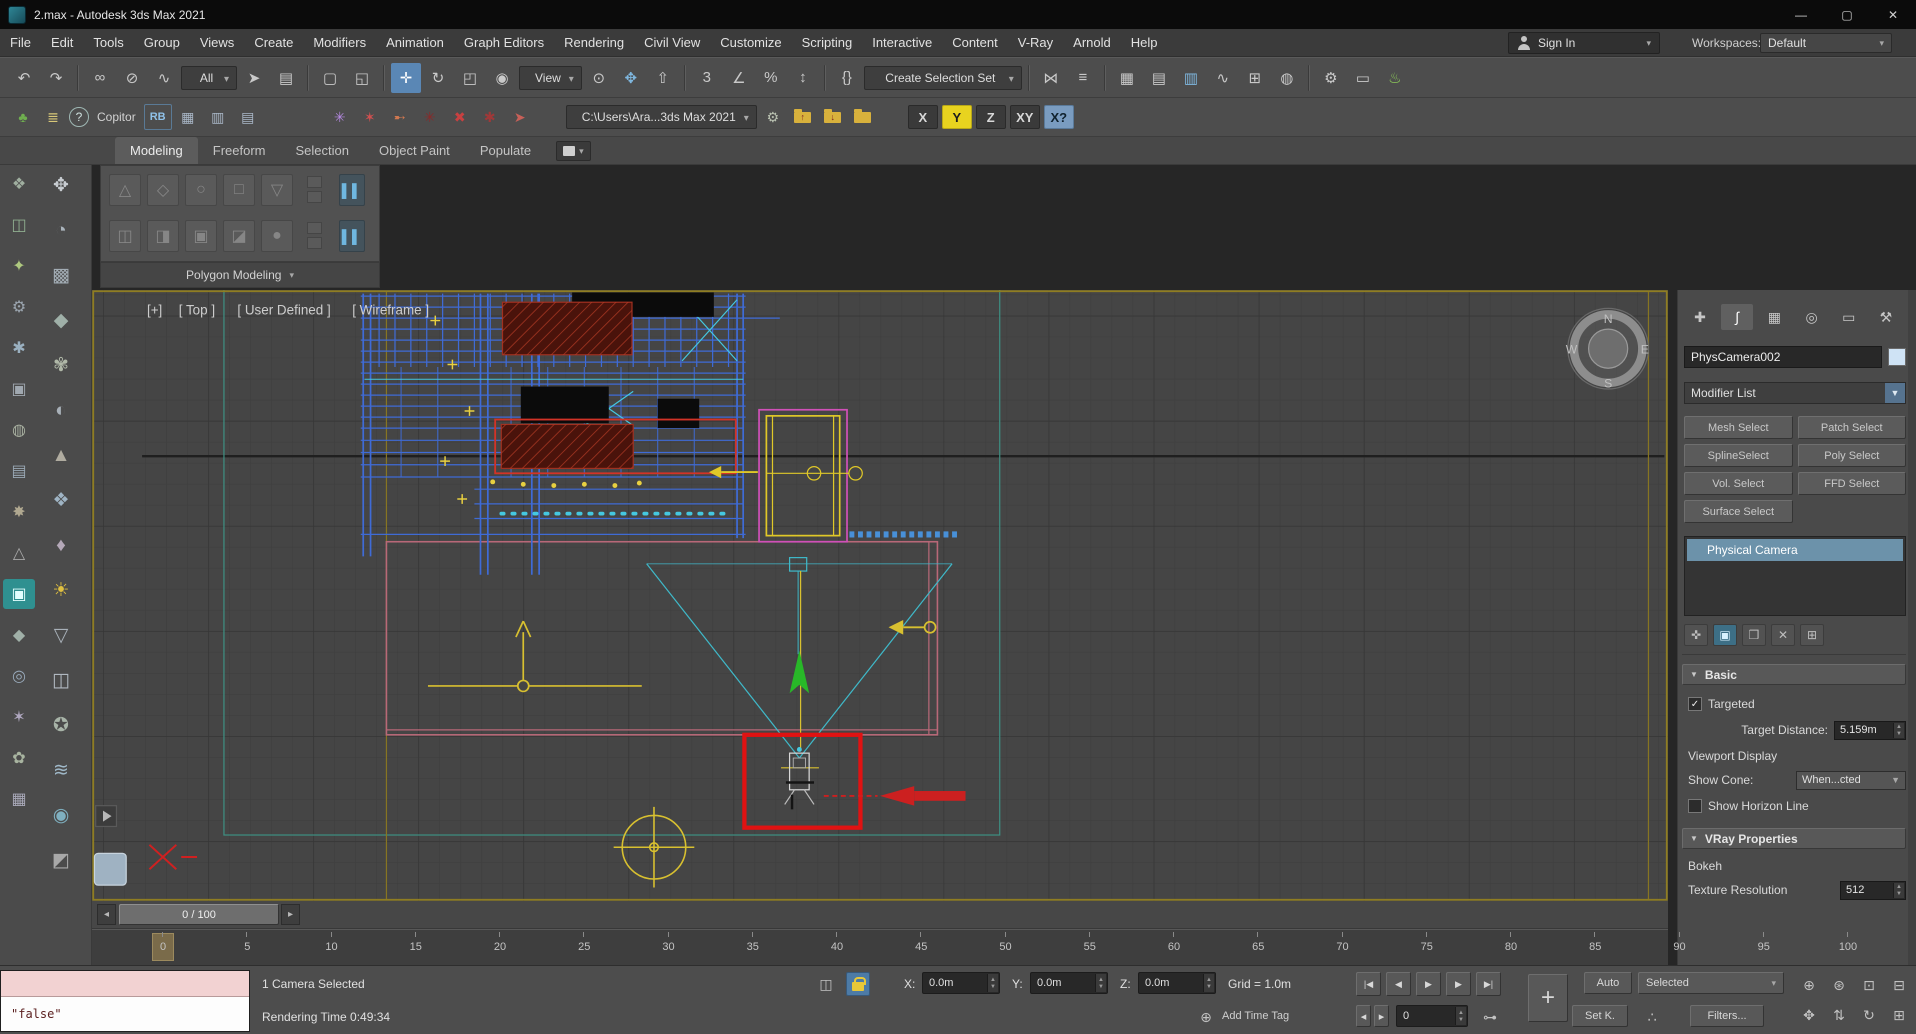 This screenshot has width=1916, height=1034. What do you see at coordinates (239, 236) in the screenshot?
I see `bridge-tool-icon: ◪` at bounding box center [239, 236].